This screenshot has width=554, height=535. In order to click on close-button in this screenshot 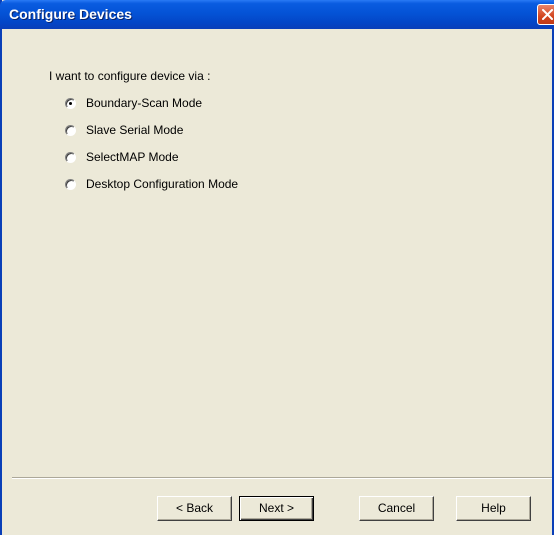, I will do `click(545, 14)`.